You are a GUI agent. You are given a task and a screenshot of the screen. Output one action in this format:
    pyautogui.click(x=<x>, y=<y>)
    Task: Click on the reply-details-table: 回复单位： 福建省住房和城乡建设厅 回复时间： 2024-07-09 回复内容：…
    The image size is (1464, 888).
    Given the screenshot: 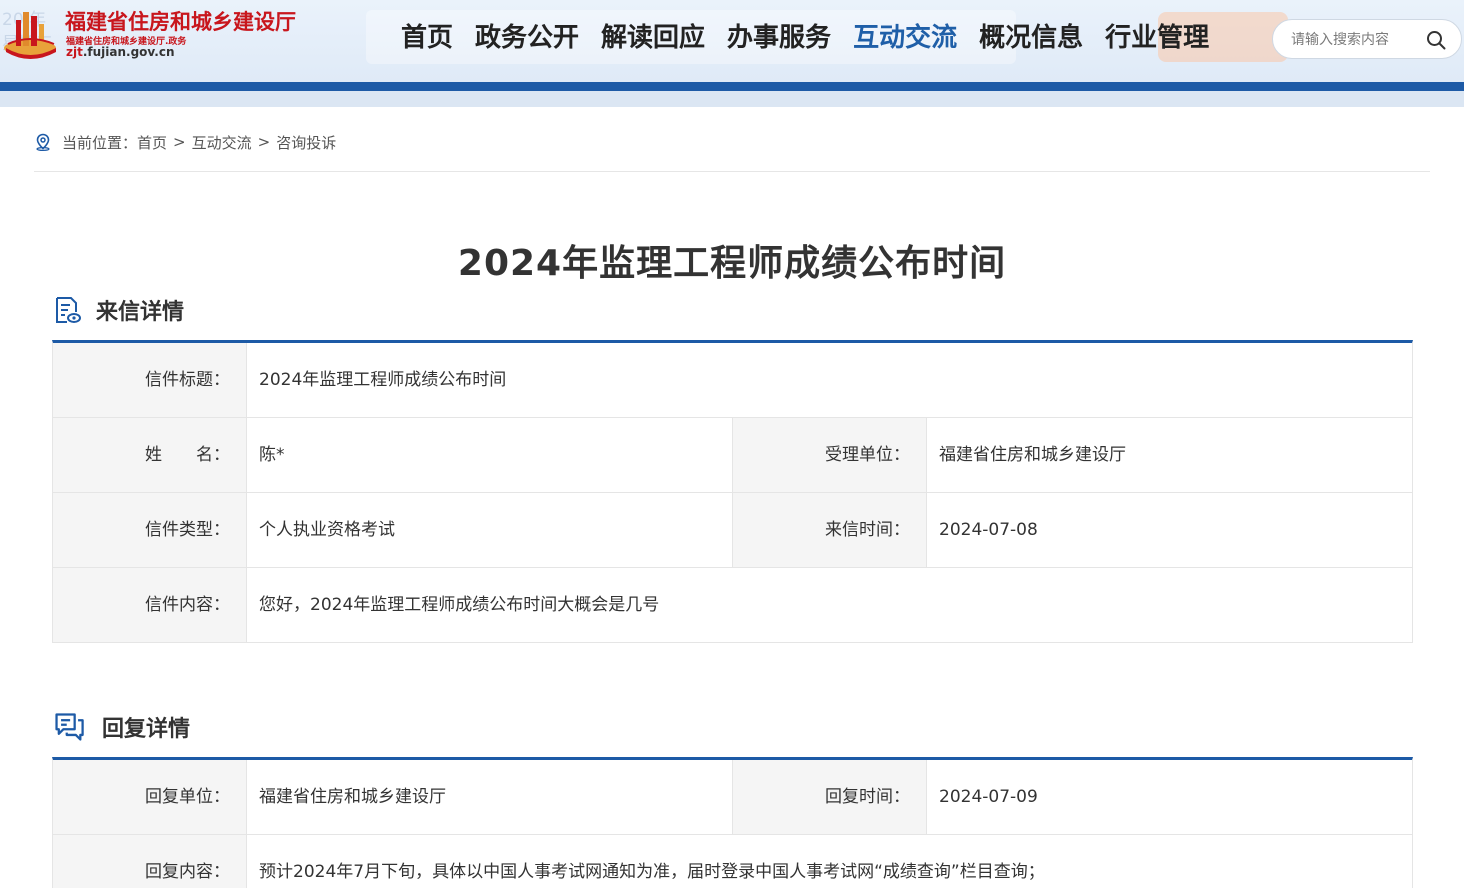 What is the action you would take?
    pyautogui.click(x=732, y=822)
    